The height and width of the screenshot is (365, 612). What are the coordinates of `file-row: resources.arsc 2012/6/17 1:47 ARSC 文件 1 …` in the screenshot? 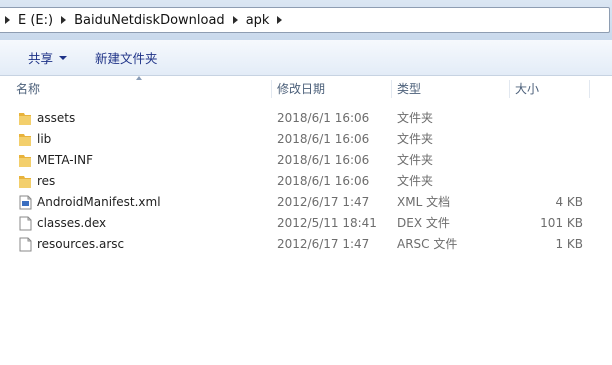 It's located at (306, 244).